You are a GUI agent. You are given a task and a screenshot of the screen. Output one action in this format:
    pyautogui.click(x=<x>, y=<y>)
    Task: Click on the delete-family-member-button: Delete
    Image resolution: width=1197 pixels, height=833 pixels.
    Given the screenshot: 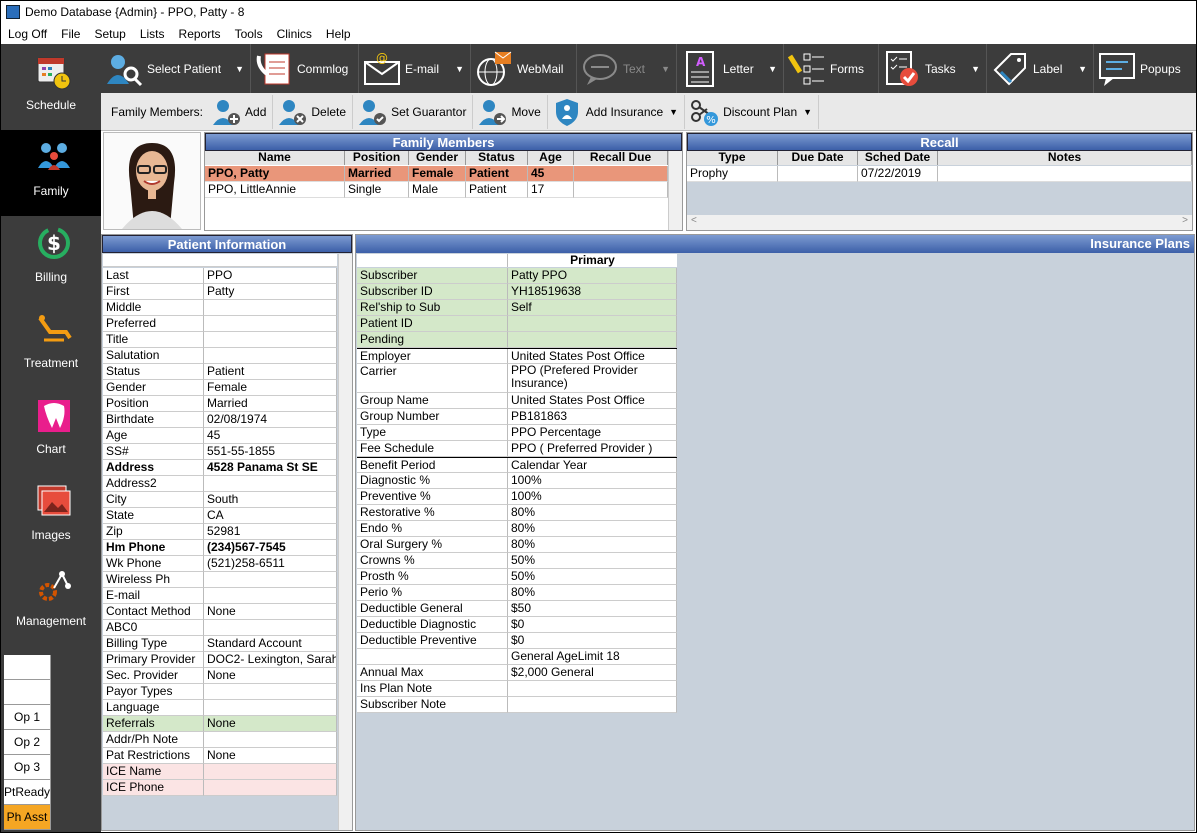 What is the action you would take?
    pyautogui.click(x=313, y=111)
    